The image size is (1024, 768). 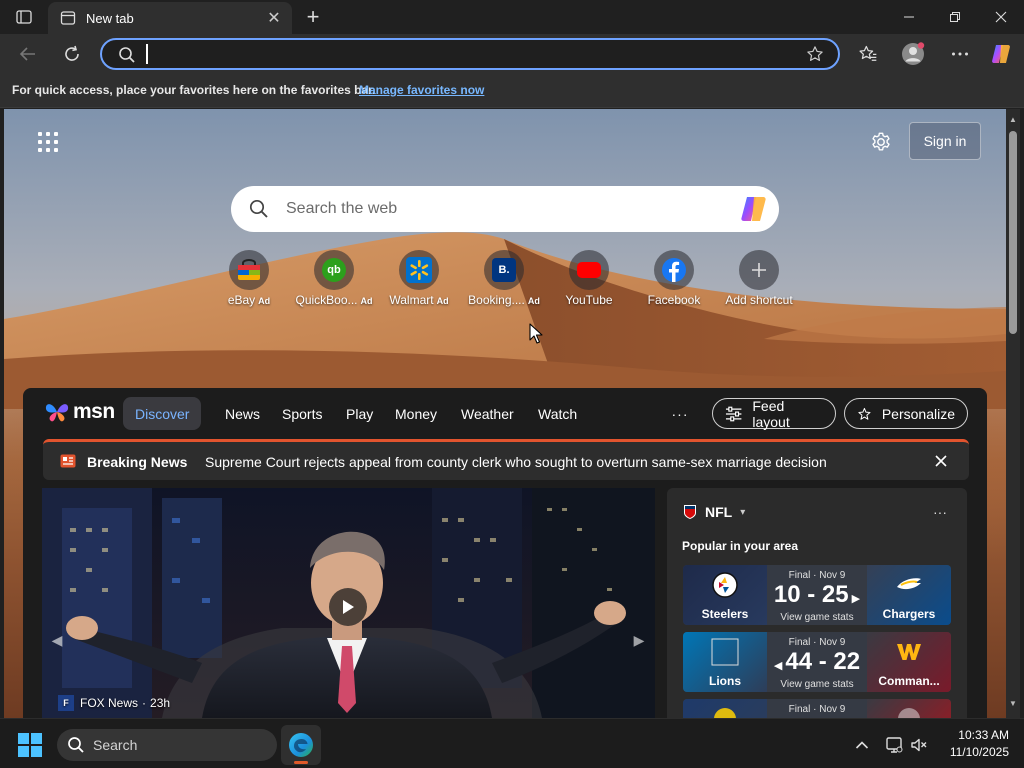 What do you see at coordinates (979, 752) in the screenshot?
I see `clock-date: 11/10/2025` at bounding box center [979, 752].